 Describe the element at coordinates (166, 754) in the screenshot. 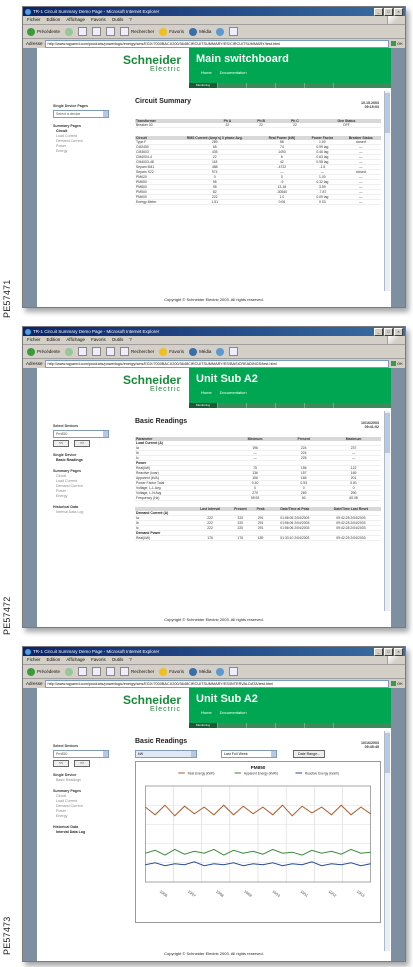

I see `channel-select: kW` at that location.